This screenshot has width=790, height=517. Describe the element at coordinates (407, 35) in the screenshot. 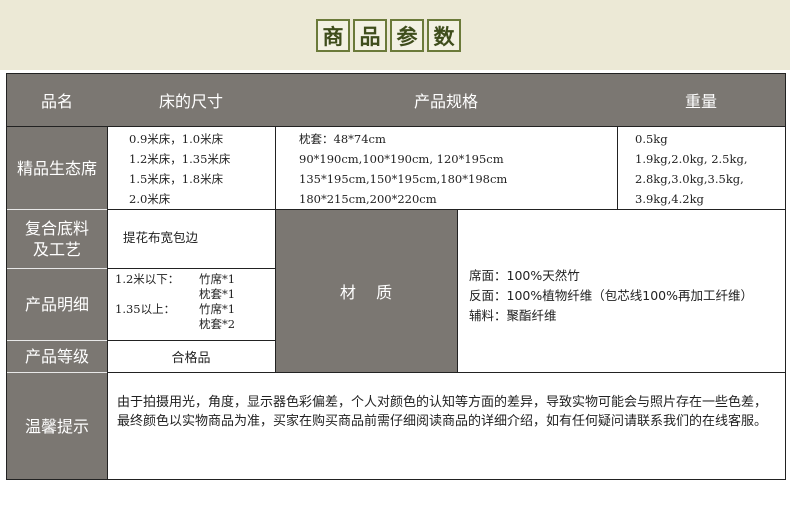

I see `banner-char: 参` at that location.